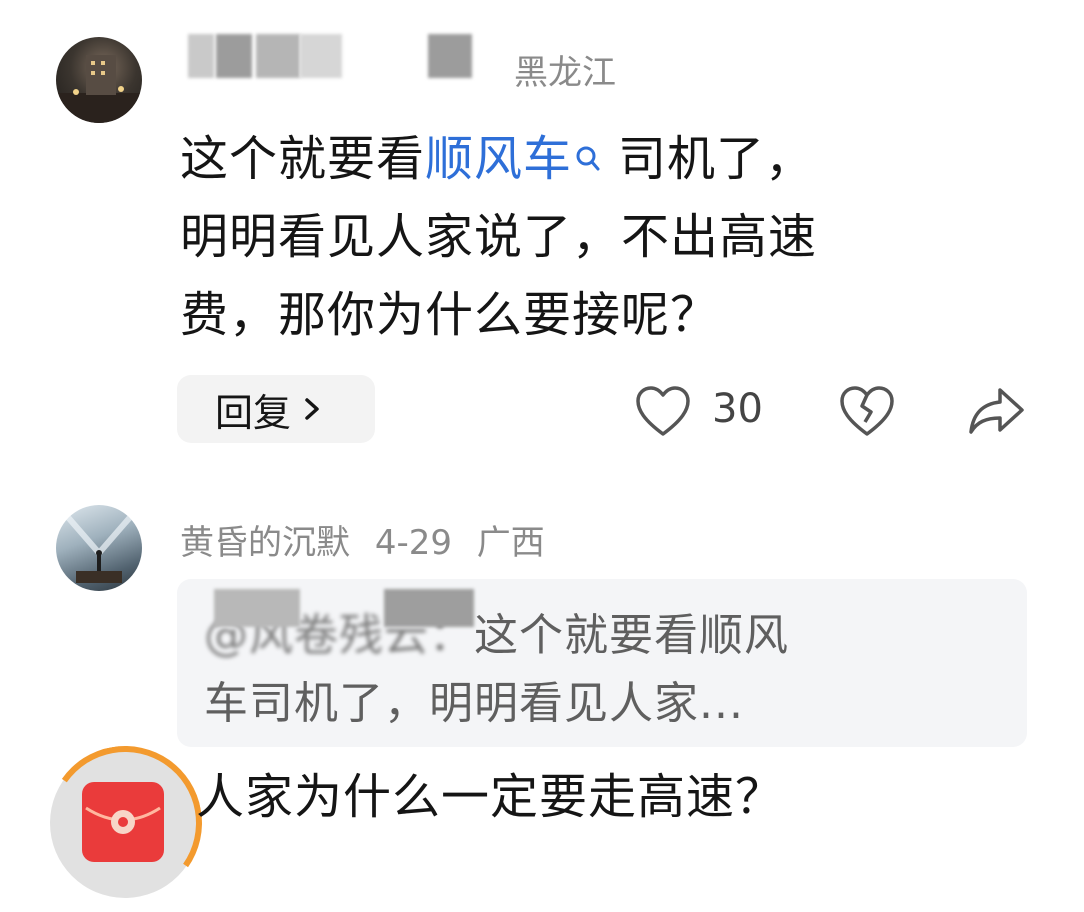 This screenshot has width=1084, height=912. I want to click on search-icon, so click(591, 159).